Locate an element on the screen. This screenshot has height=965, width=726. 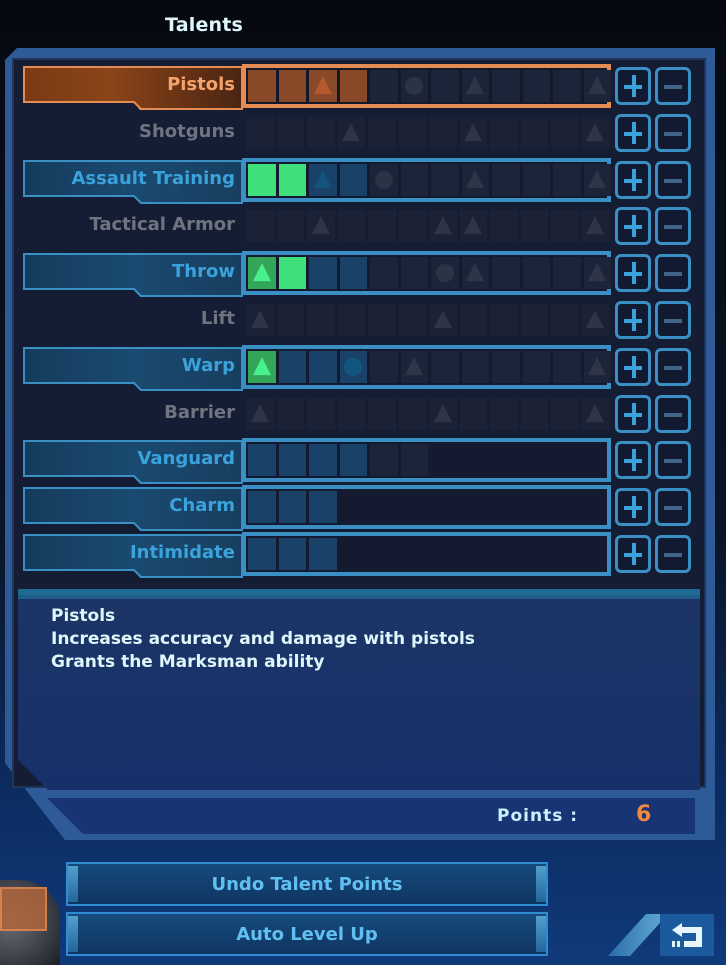
back-button is located at coordinates (661, 935).